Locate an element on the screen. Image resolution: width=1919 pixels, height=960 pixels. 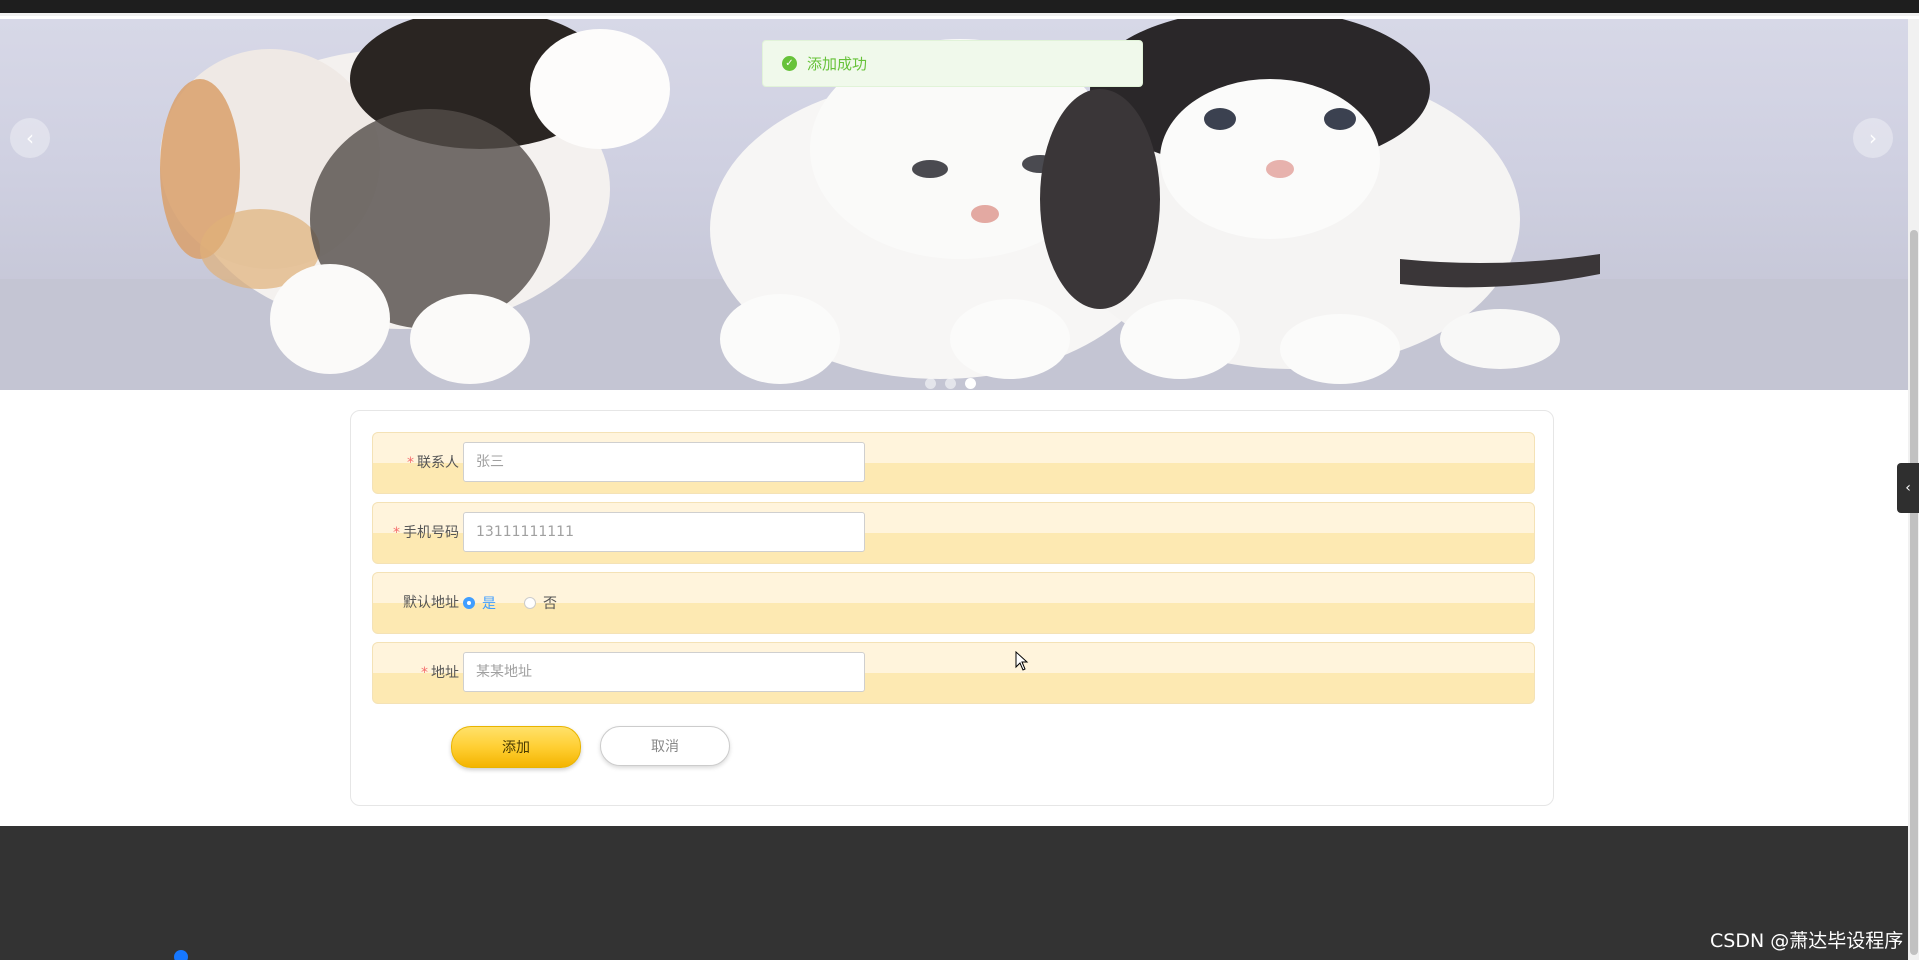
add-button: 添加 is located at coordinates (516, 747).